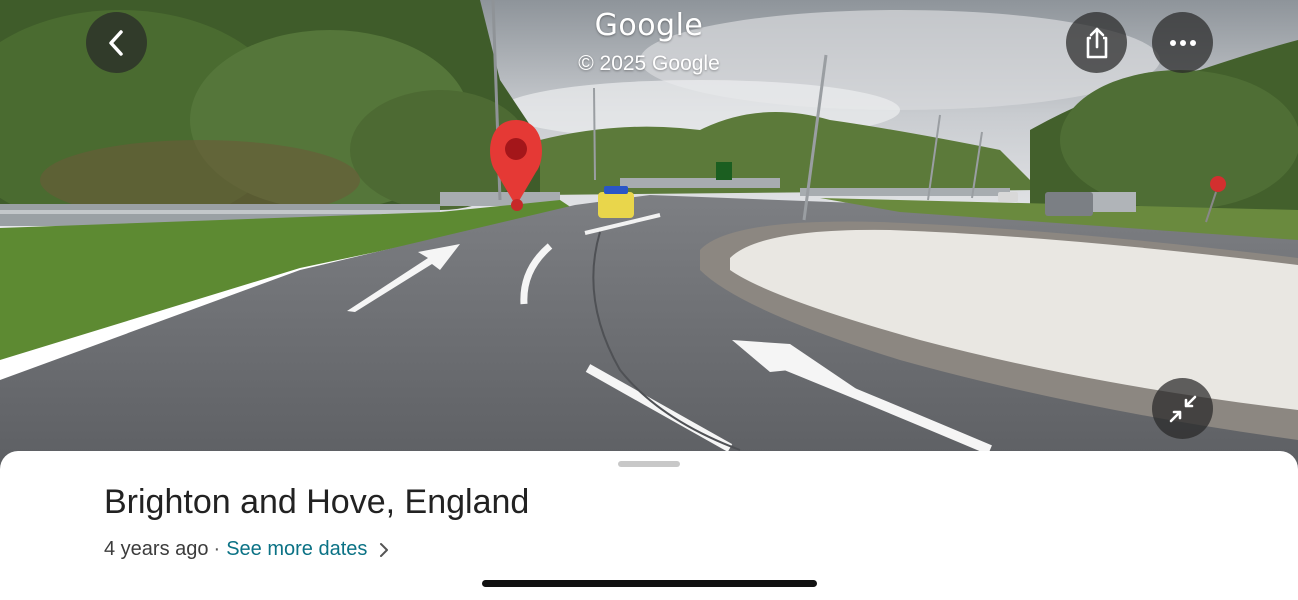  I want to click on back-button, so click(116, 42).